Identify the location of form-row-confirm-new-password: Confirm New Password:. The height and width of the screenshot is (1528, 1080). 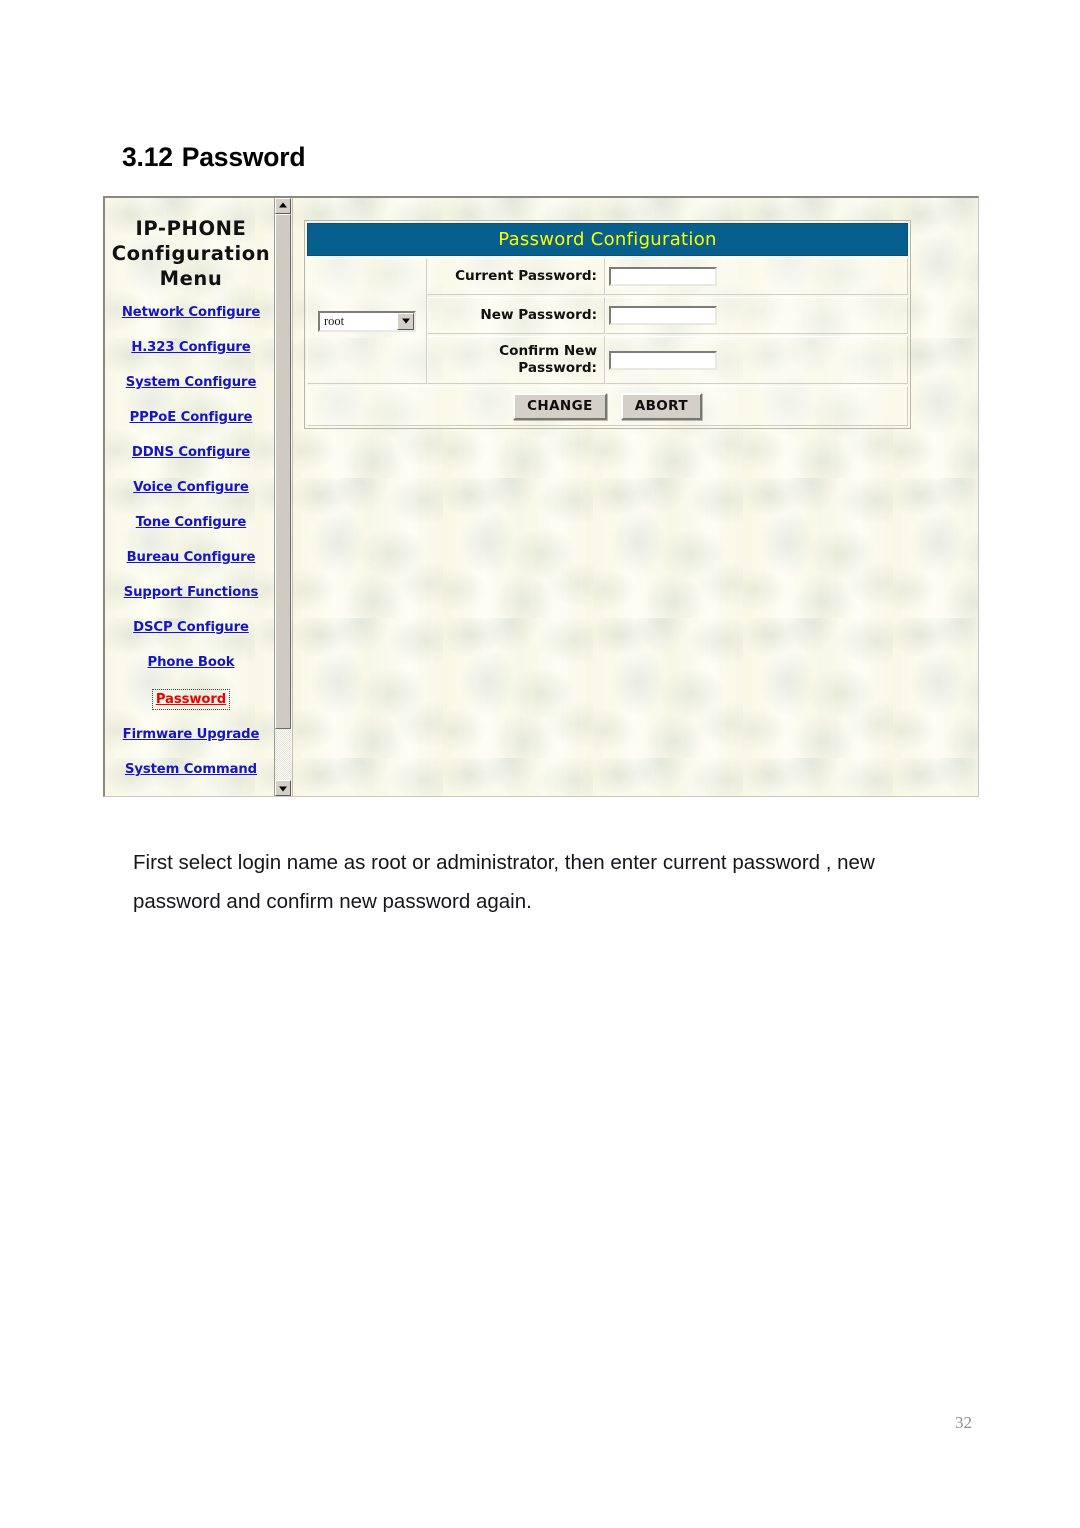
(667, 360).